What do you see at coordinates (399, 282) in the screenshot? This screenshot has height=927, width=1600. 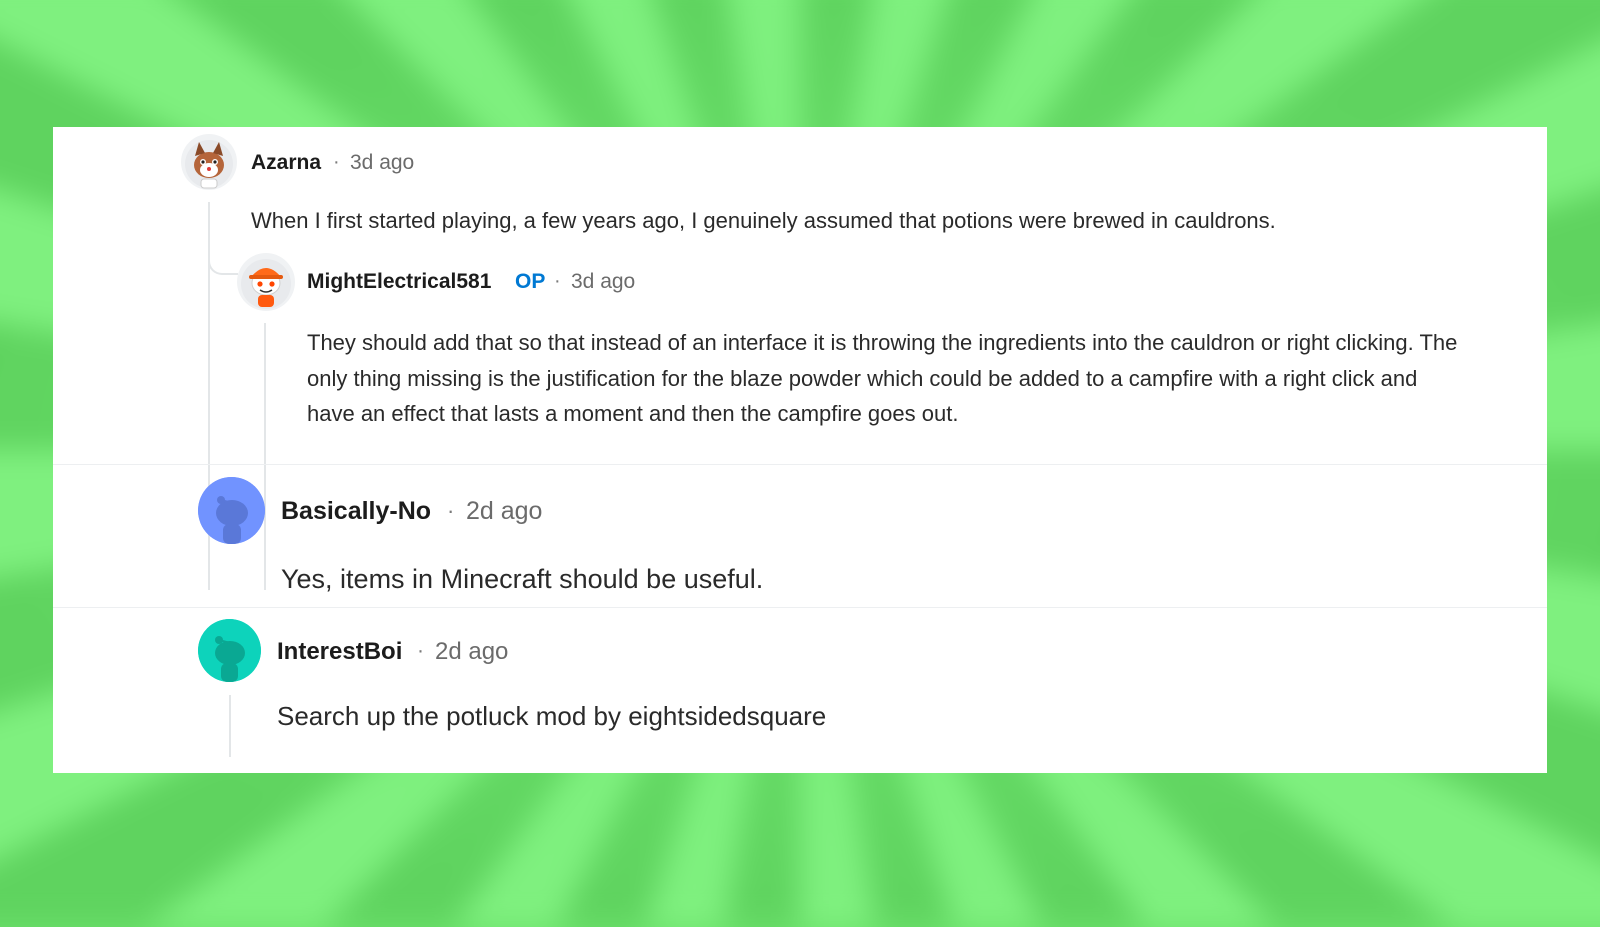 I see `comment-username: MightElectrical581` at bounding box center [399, 282].